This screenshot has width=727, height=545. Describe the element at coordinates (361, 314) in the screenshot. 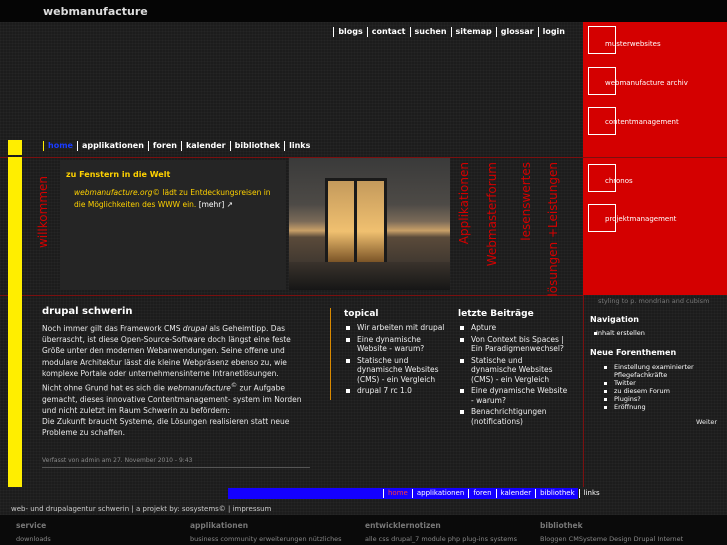

I see `topical-title: topical` at that location.